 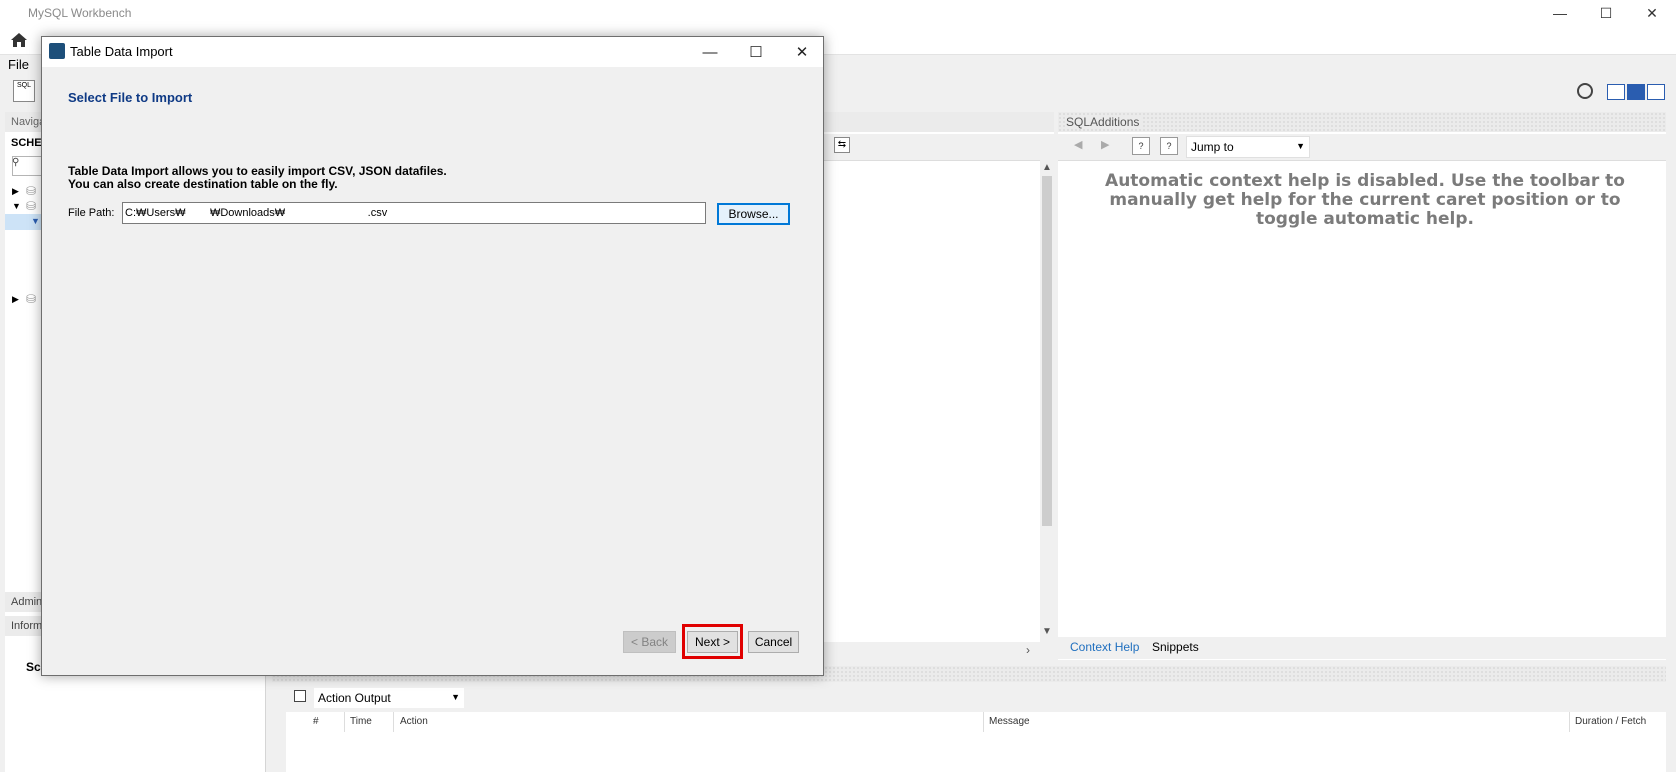 What do you see at coordinates (1585, 91) in the screenshot?
I see `preferences-icon` at bounding box center [1585, 91].